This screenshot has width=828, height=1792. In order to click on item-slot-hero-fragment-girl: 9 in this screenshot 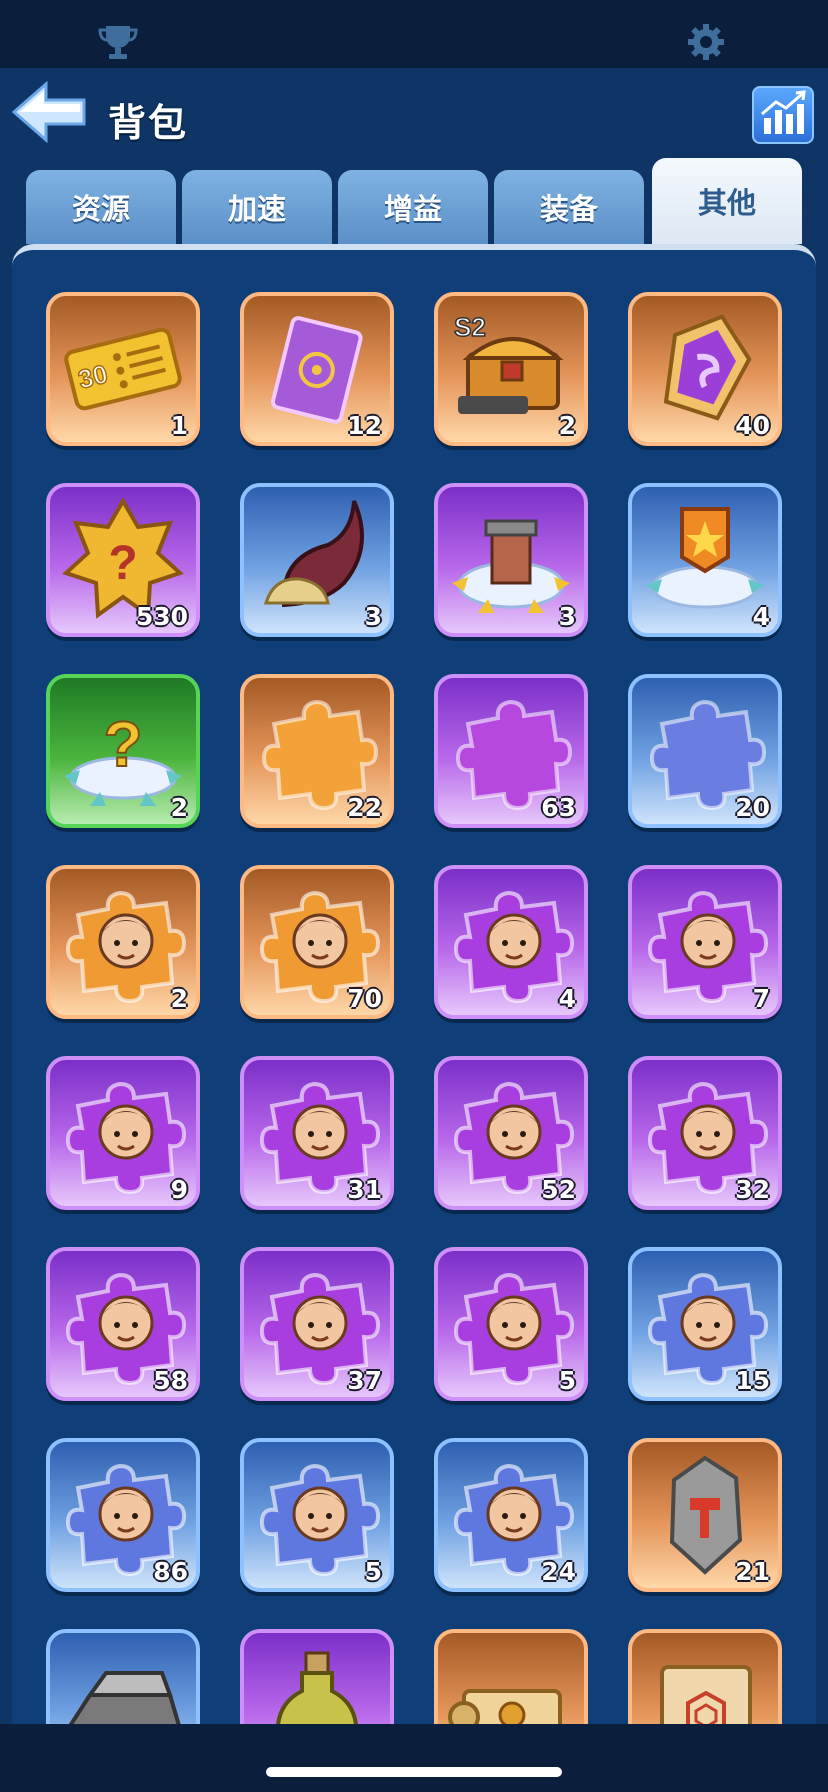, I will do `click(123, 1133)`.